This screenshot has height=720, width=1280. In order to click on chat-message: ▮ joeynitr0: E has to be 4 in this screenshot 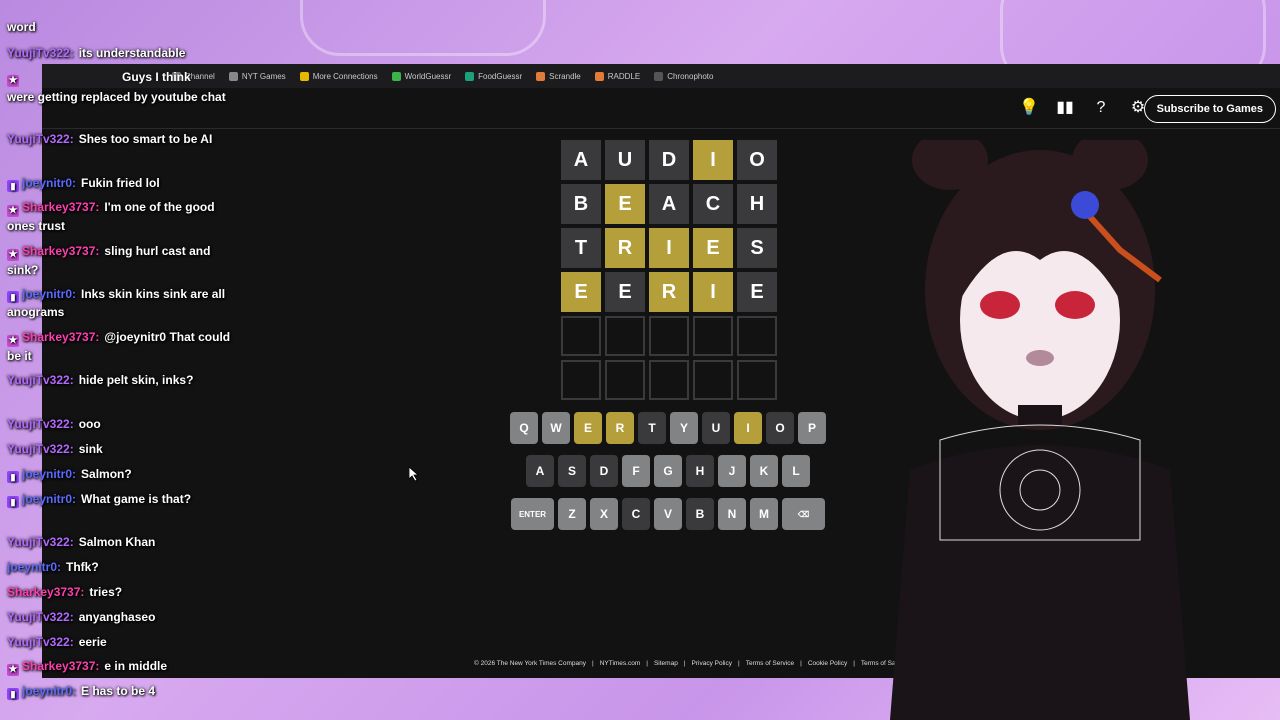, I will do `click(119, 691)`.